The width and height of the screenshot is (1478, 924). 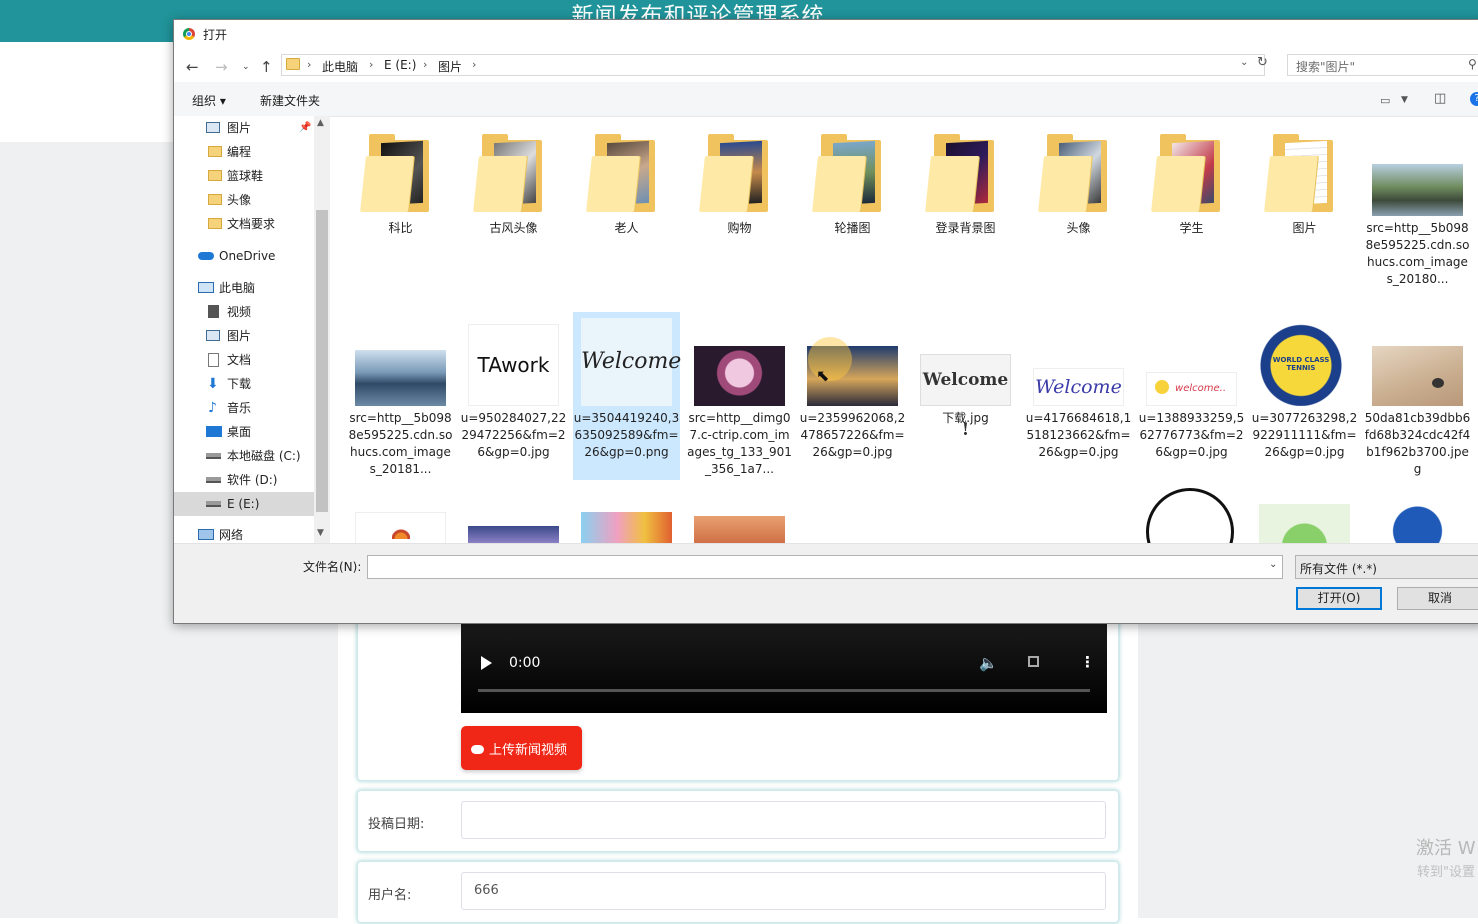 I want to click on view-dropdown-icon: ▼, so click(x=1404, y=100).